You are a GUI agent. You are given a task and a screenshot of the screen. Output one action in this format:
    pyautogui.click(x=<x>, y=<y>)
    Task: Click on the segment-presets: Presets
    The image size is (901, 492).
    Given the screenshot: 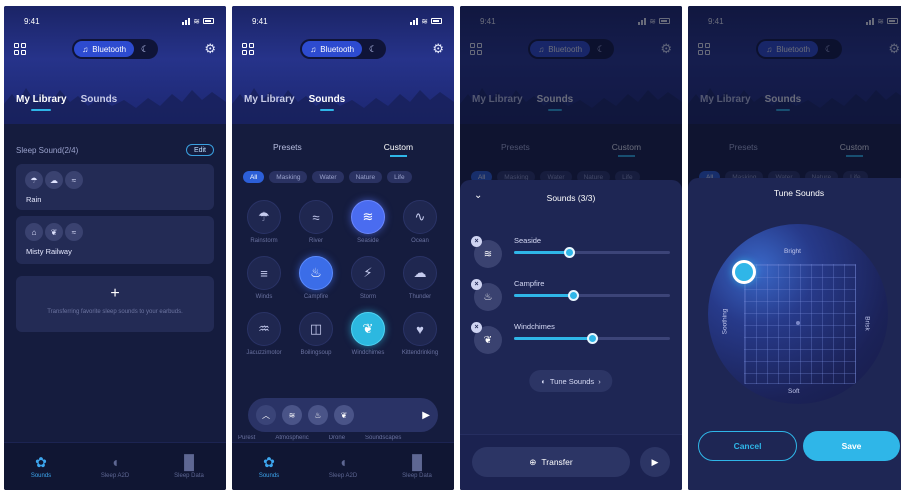 What is the action you would take?
    pyautogui.click(x=287, y=147)
    